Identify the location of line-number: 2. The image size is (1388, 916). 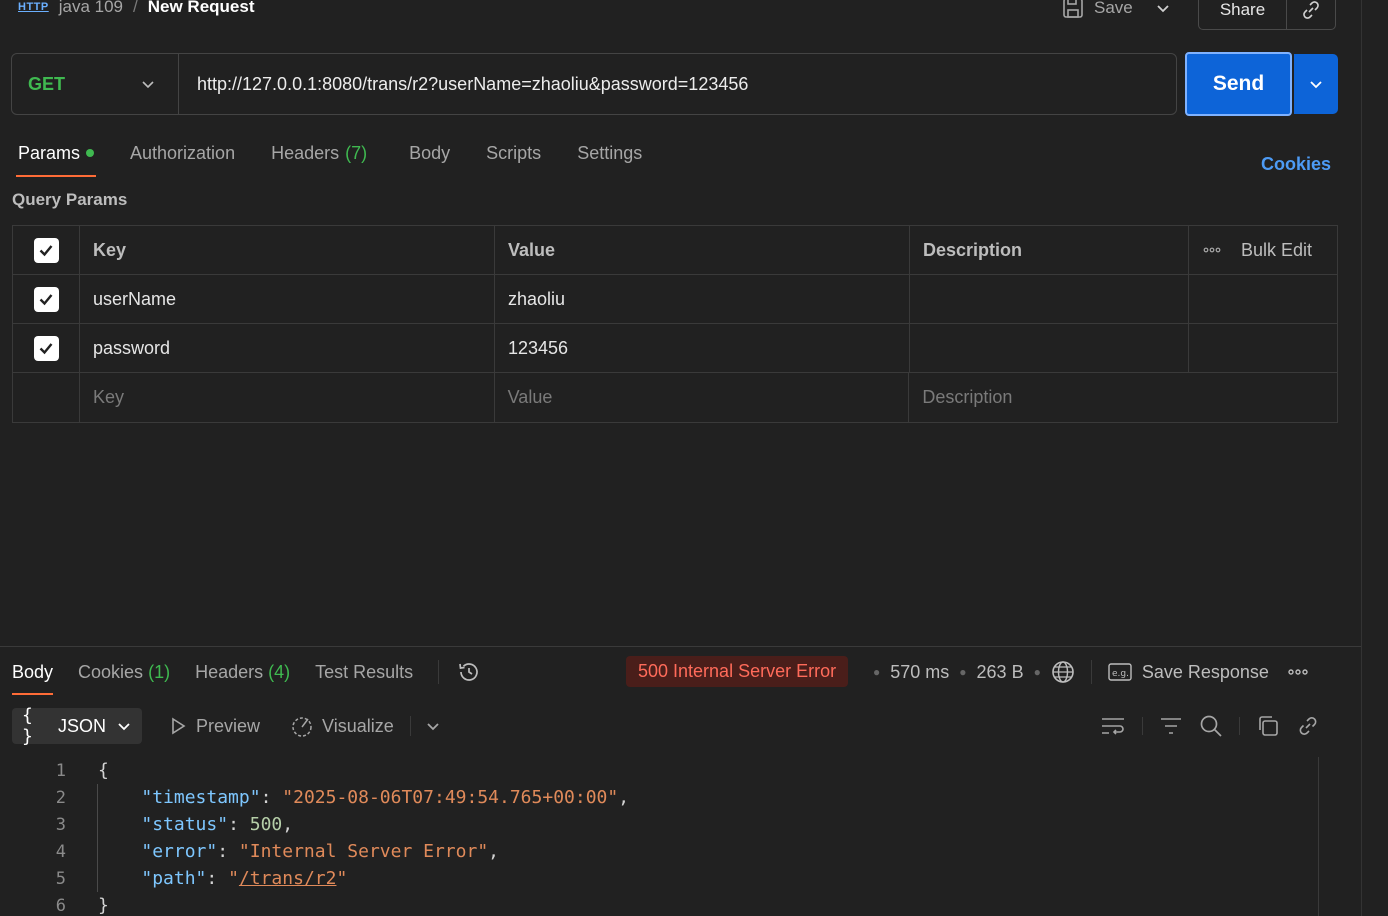
(60, 797).